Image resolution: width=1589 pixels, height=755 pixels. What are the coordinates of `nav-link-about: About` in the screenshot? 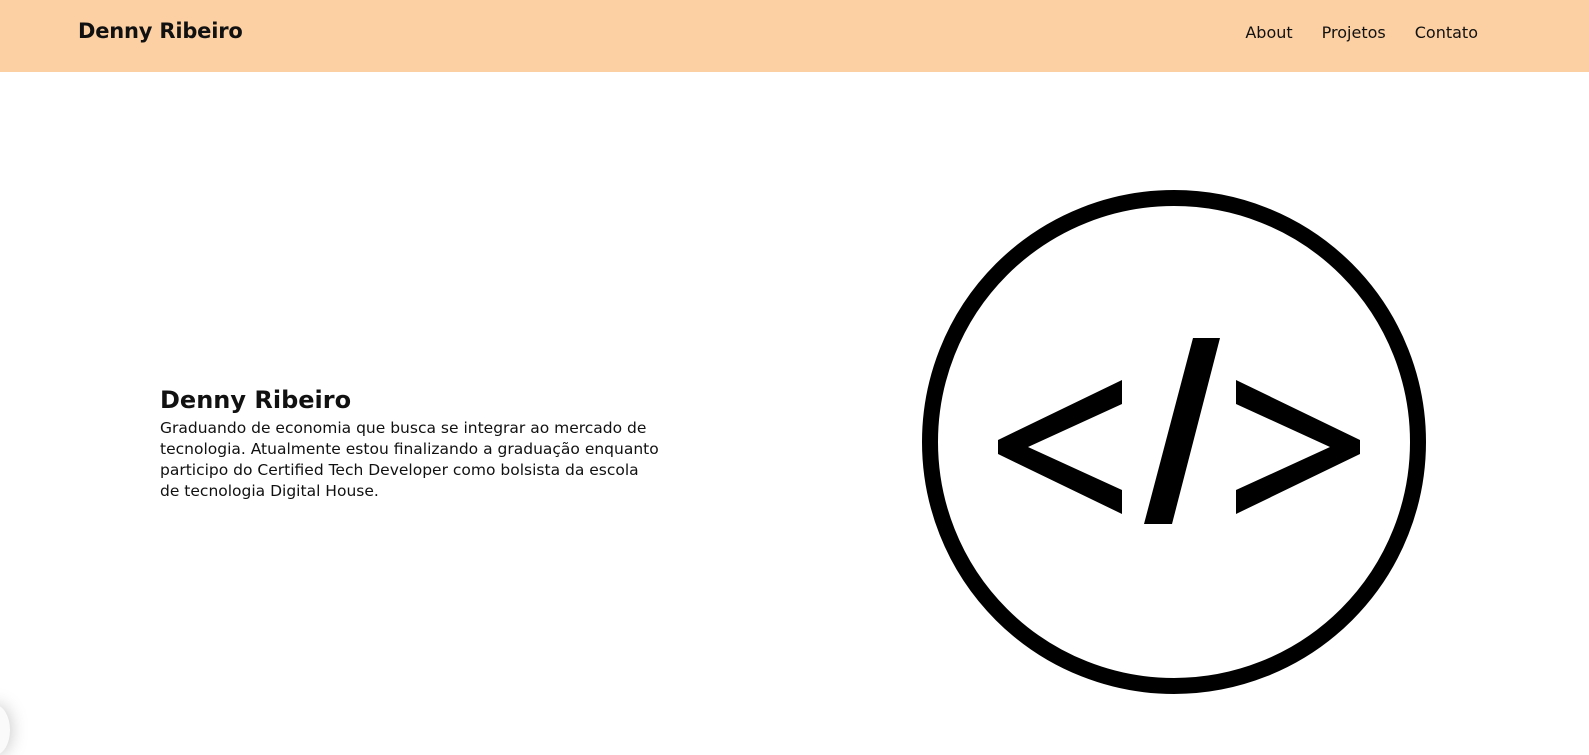 It's located at (1268, 32).